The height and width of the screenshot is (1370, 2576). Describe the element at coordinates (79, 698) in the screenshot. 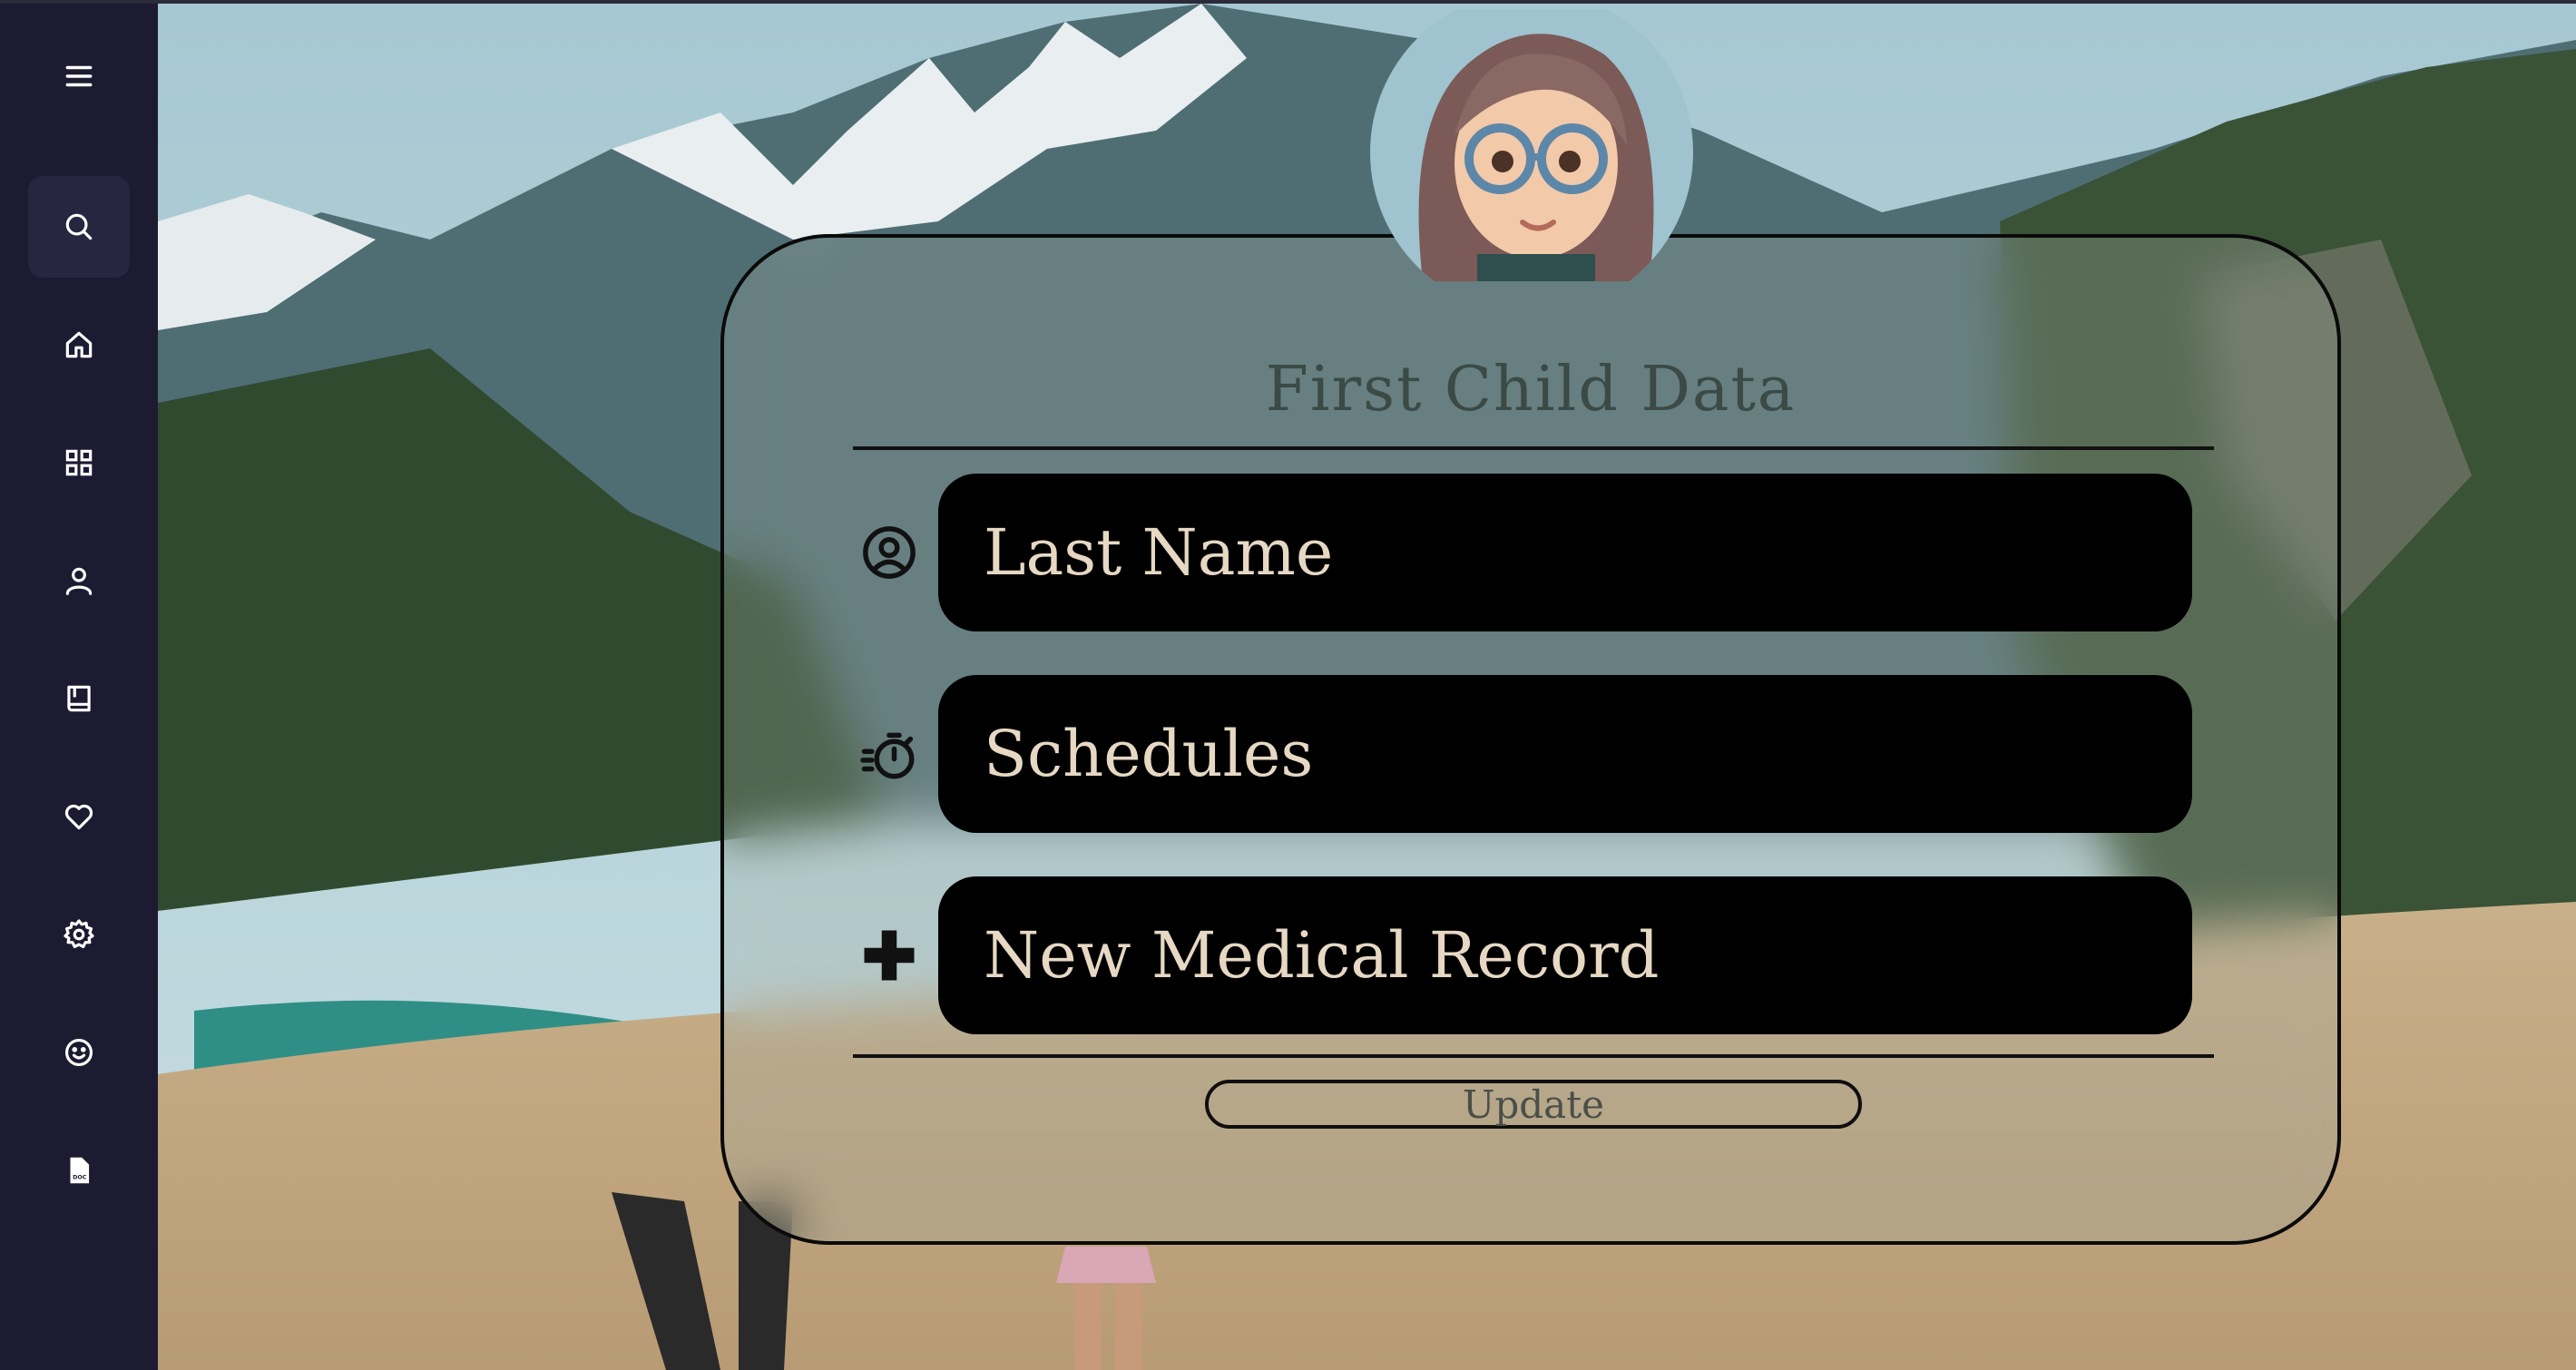

I see `book-icon` at that location.